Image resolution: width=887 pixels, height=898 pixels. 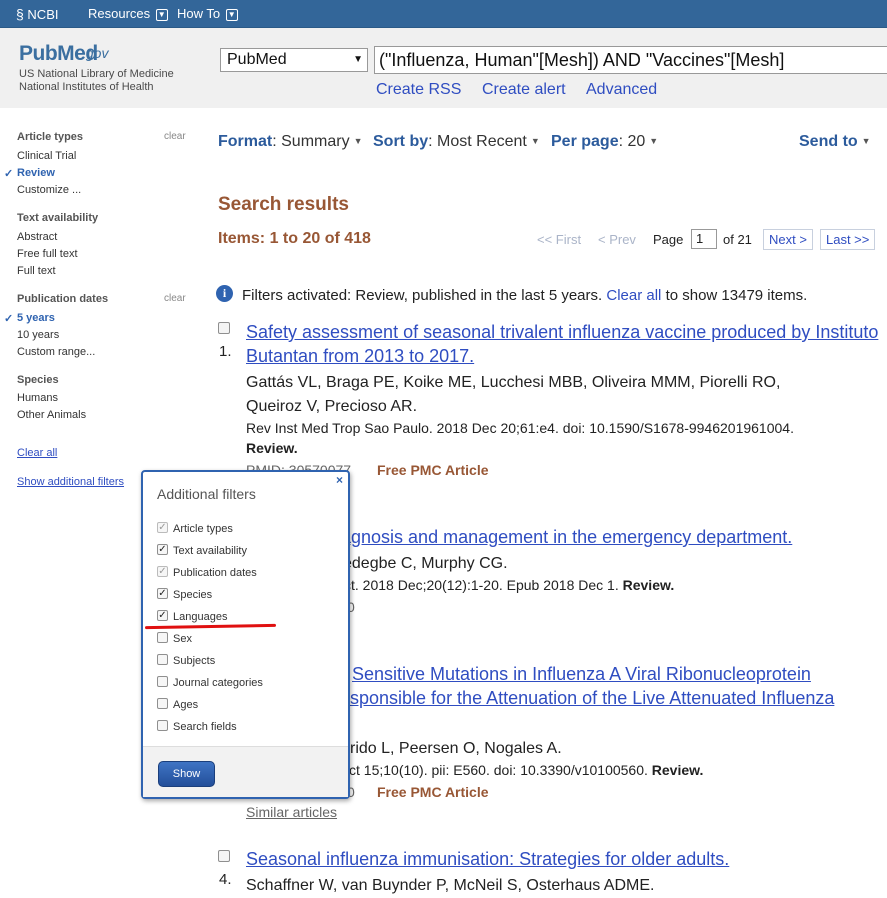 What do you see at coordinates (38, 335) in the screenshot?
I see `sidebar-item-10-years: 10 years` at bounding box center [38, 335].